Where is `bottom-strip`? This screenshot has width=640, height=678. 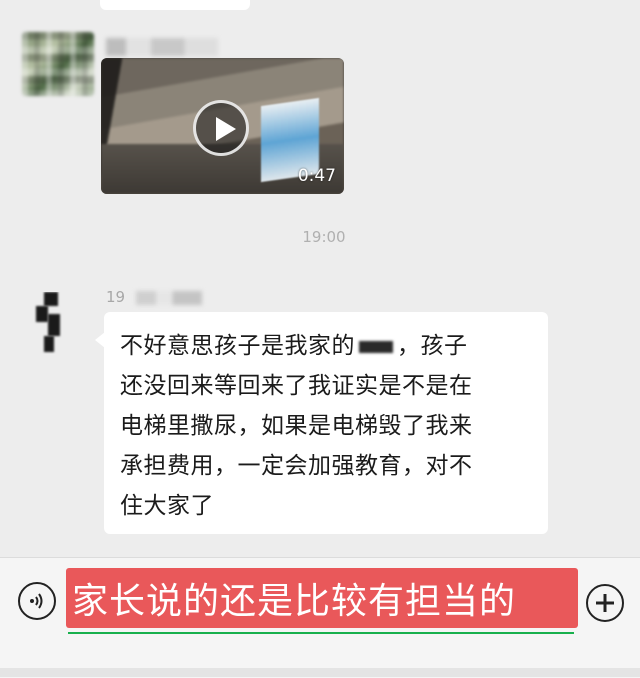
bottom-strip is located at coordinates (320, 672).